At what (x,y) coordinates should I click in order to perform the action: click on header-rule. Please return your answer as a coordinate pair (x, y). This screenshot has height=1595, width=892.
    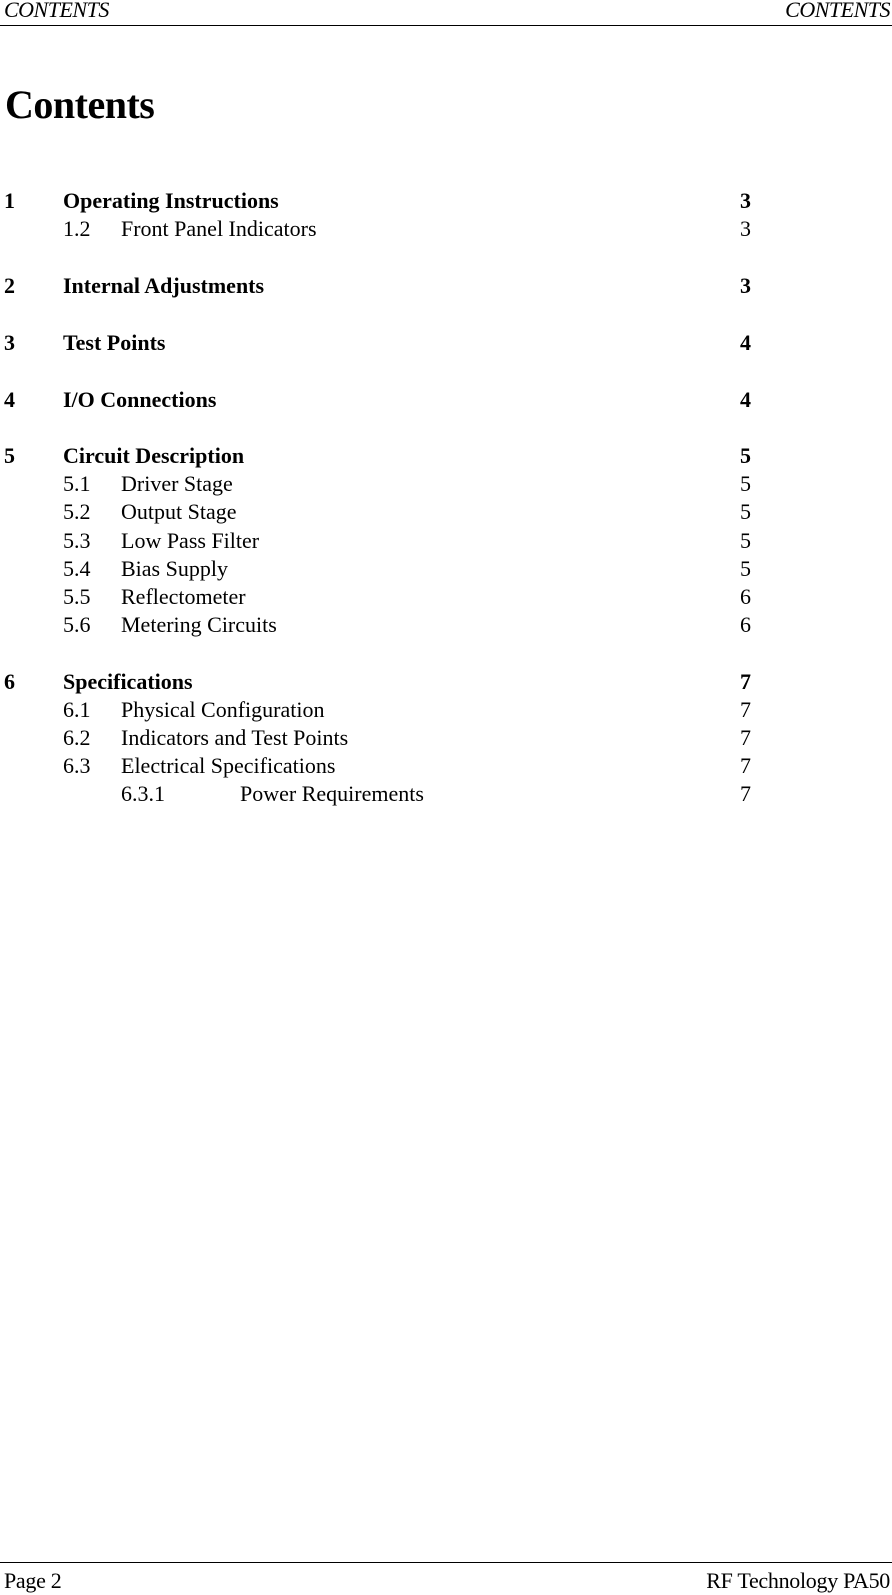
    Looking at the image, I should click on (446, 25).